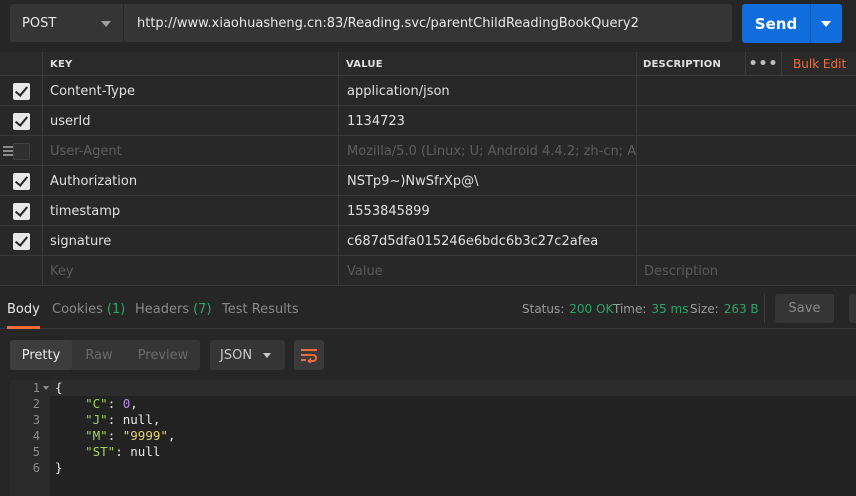  What do you see at coordinates (591, 309) in the screenshot?
I see `status-value: 200 OK` at bounding box center [591, 309].